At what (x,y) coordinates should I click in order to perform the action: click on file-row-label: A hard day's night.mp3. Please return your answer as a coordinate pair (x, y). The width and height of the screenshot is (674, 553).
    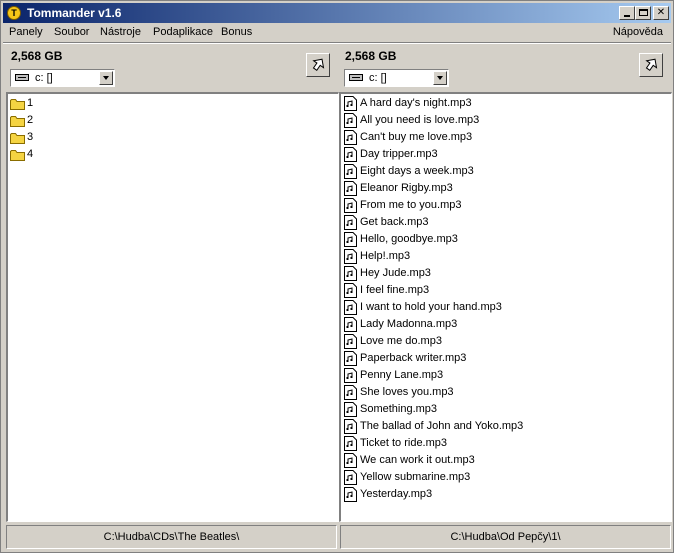
    Looking at the image, I should click on (416, 103).